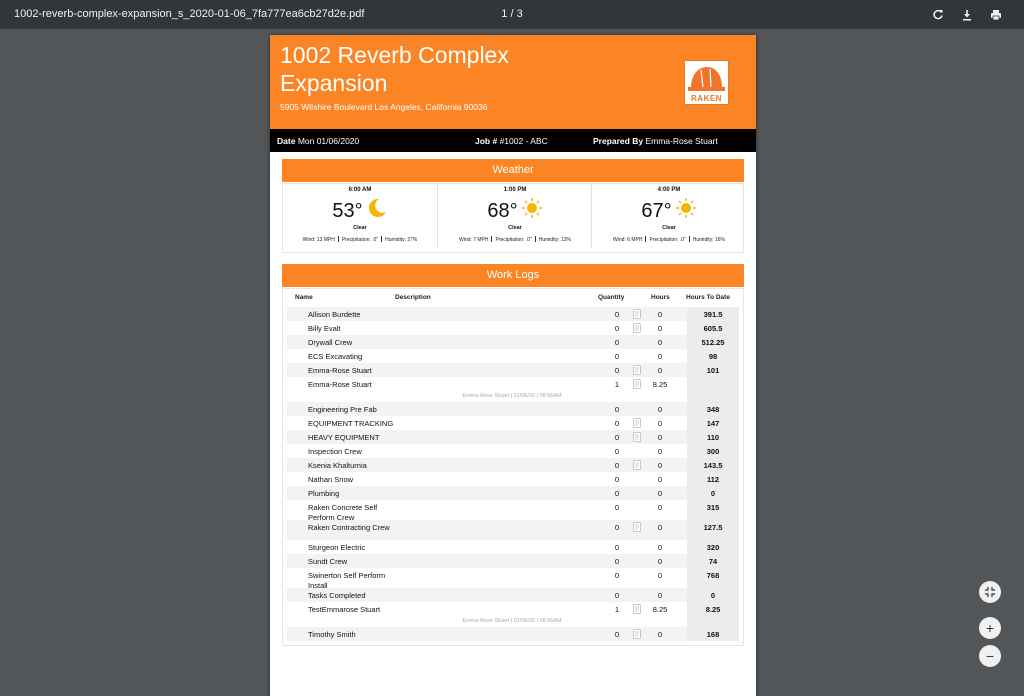  I want to click on row-hours-to-date: 300, so click(713, 451).